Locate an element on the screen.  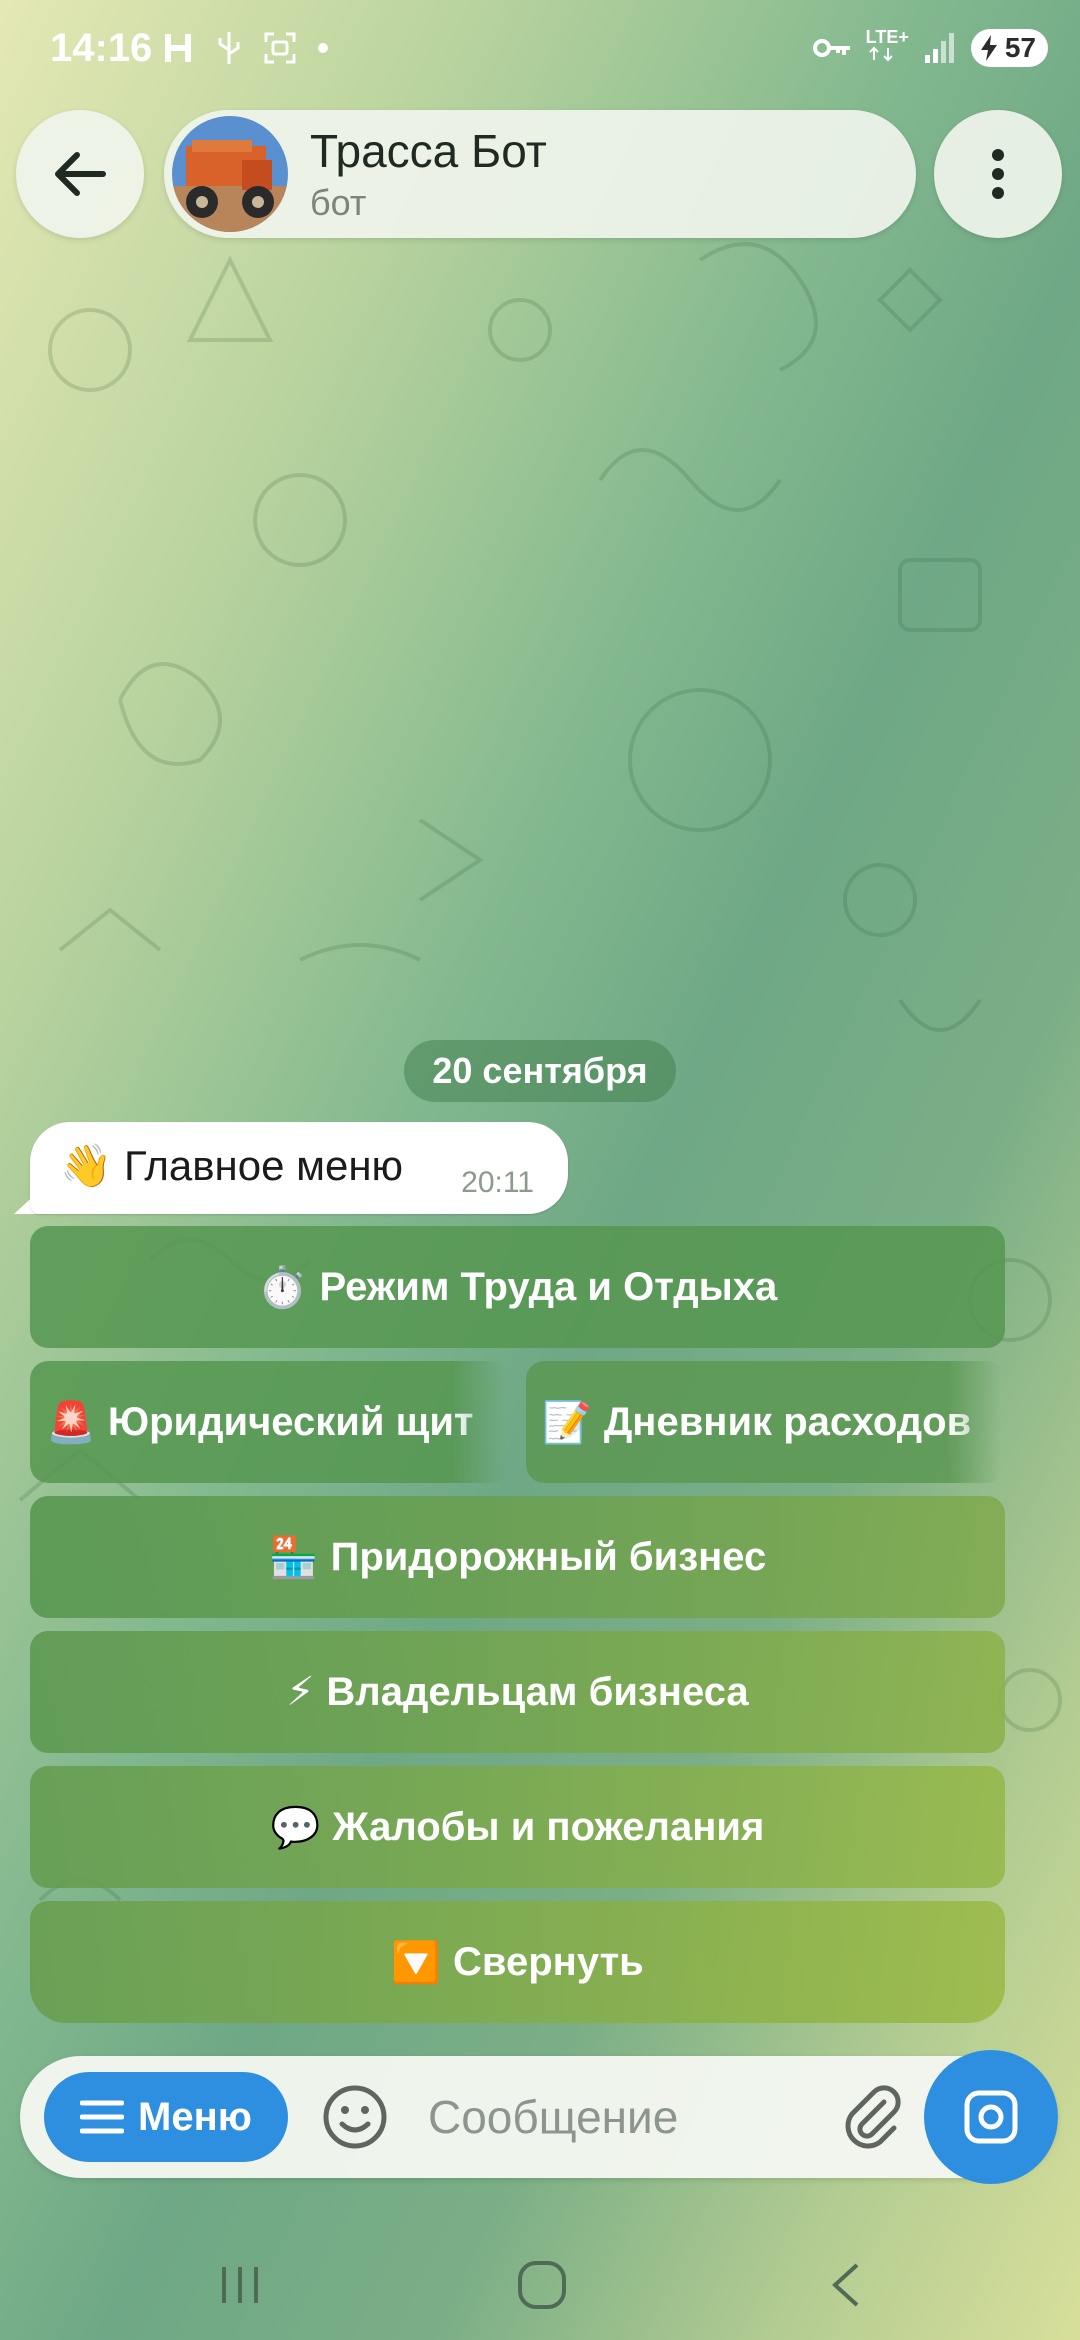
keyboard-button-business-owners: ⚡ Владельцам бизнеса is located at coordinates (517, 1692).